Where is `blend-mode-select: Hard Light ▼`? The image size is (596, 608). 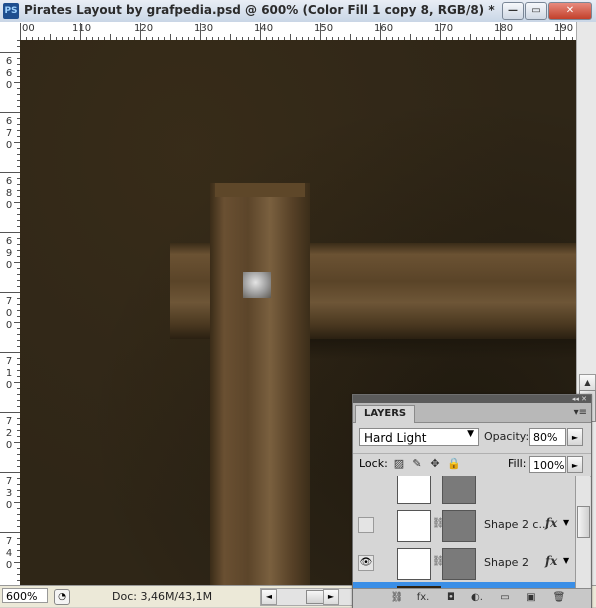 blend-mode-select: Hard Light ▼ is located at coordinates (419, 437).